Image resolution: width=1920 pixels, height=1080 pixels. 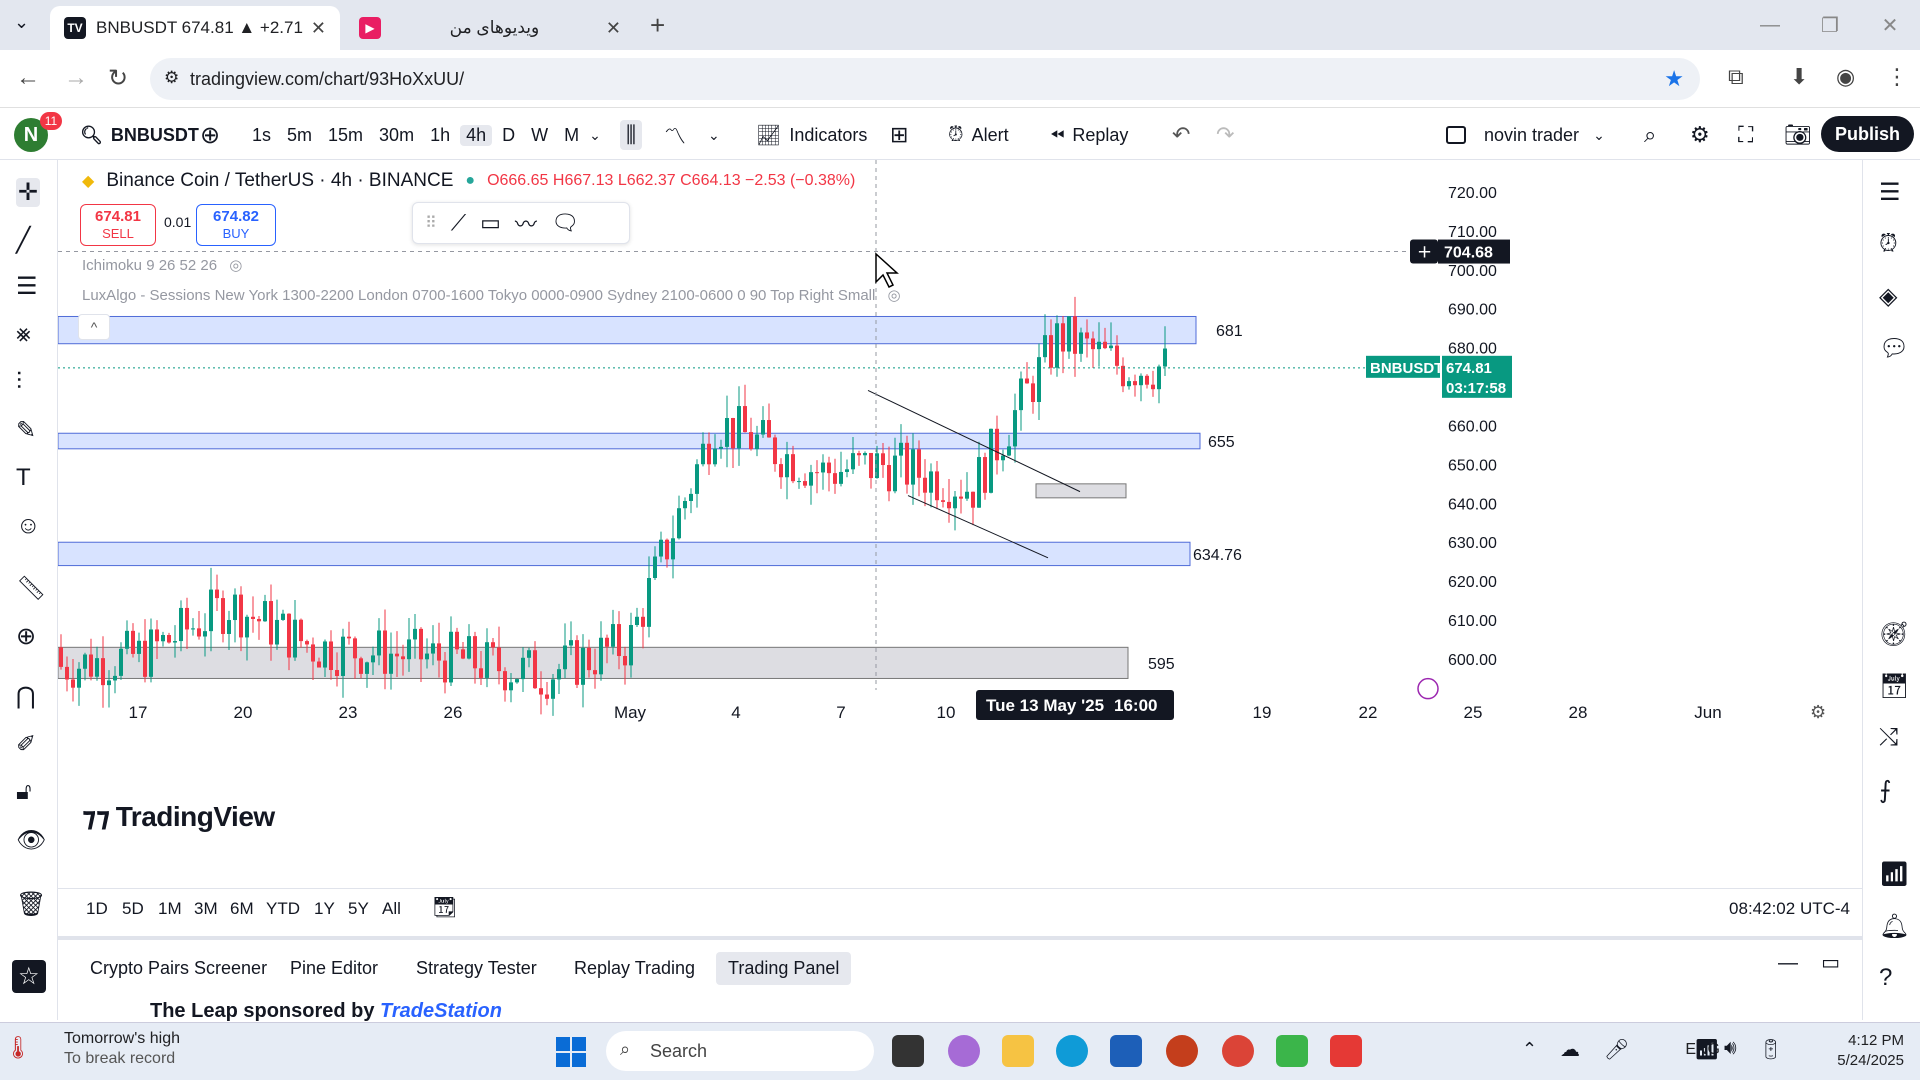 I want to click on chrome-icon, so click(x=1238, y=1051).